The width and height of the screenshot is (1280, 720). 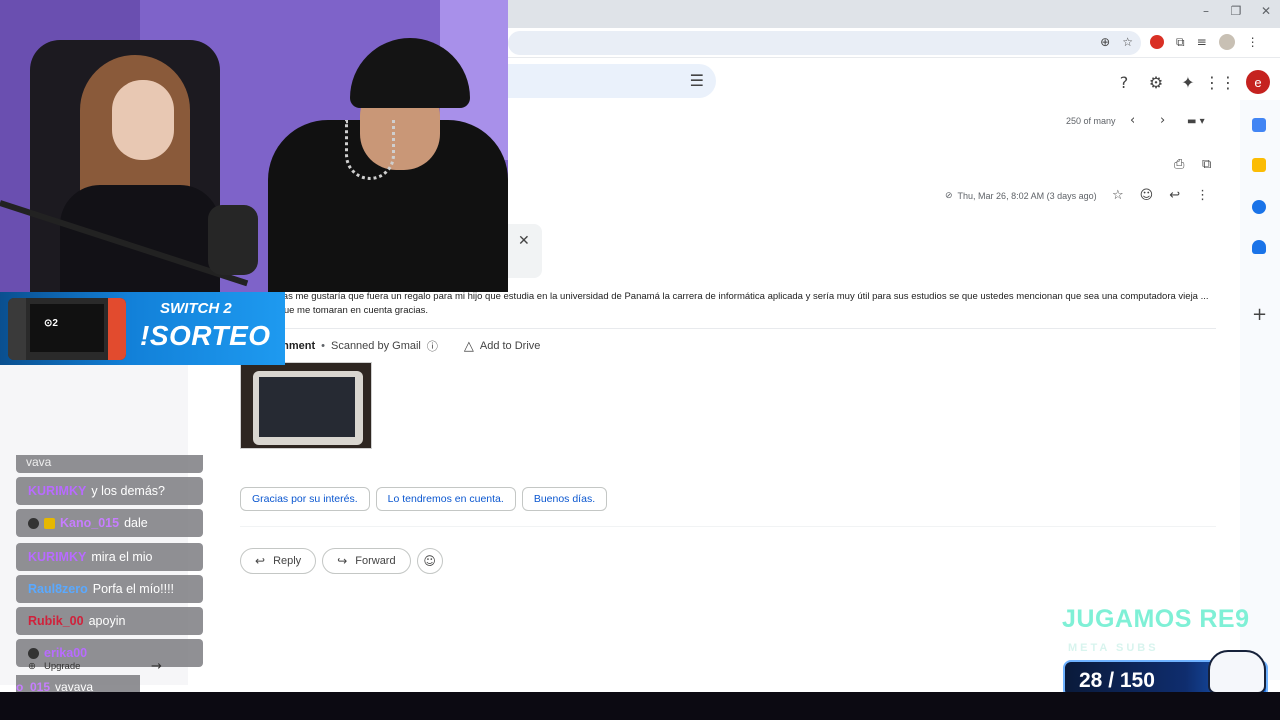 I want to click on promo-title: SWITCH 2, so click(x=196, y=308).